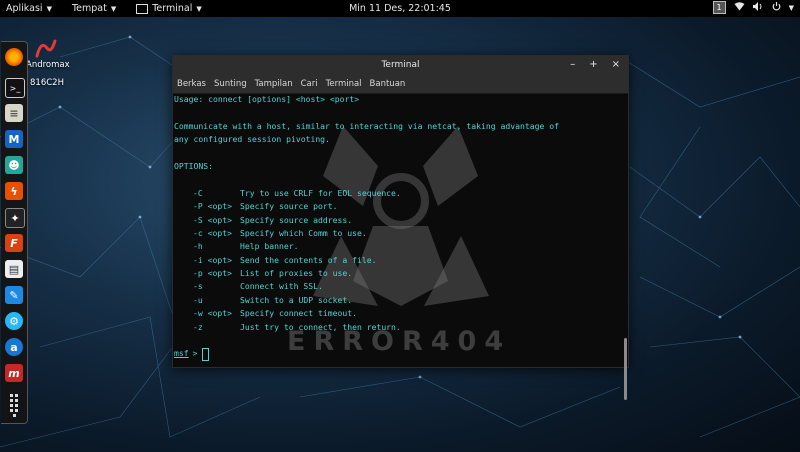 Image resolution: width=800 pixels, height=452 pixels. What do you see at coordinates (212, 219) in the screenshot?
I see `option-flag: -S <opt>` at bounding box center [212, 219].